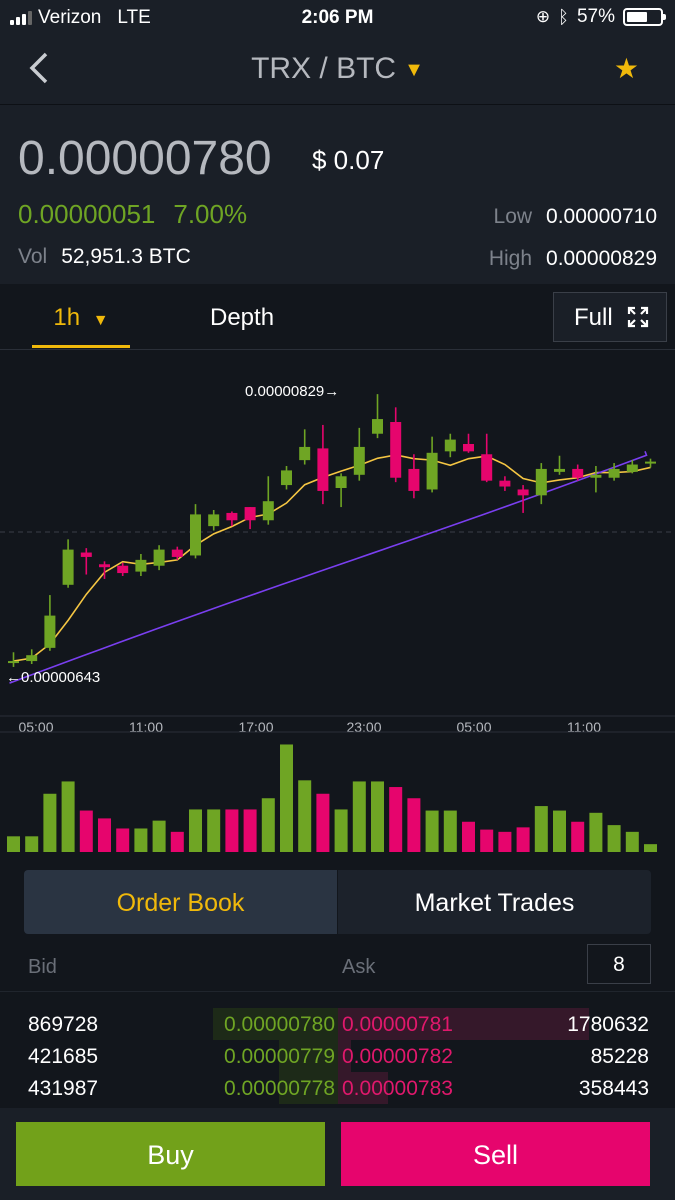 Image resolution: width=675 pixels, height=1200 pixels. What do you see at coordinates (494, 902) in the screenshot?
I see `tab-market-trades: Market Trades` at bounding box center [494, 902].